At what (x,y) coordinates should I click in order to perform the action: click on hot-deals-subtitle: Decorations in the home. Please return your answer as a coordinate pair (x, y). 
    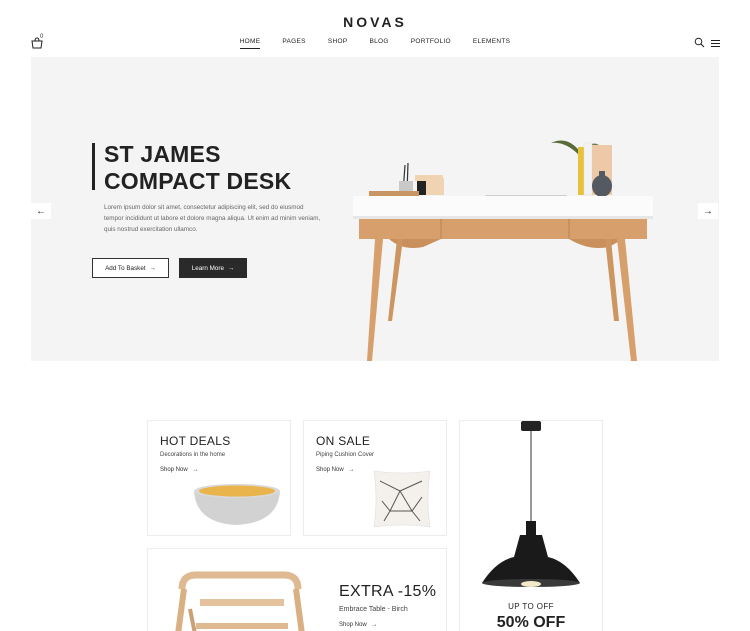
    Looking at the image, I should click on (193, 455).